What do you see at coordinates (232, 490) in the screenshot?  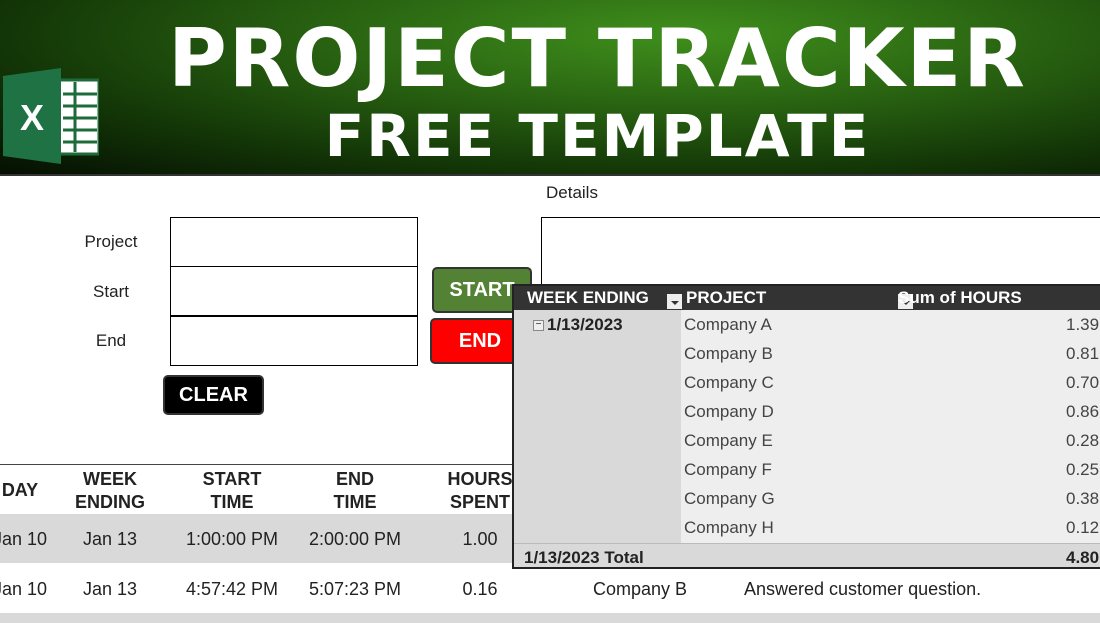 I see `header-start-time: START TIME` at bounding box center [232, 490].